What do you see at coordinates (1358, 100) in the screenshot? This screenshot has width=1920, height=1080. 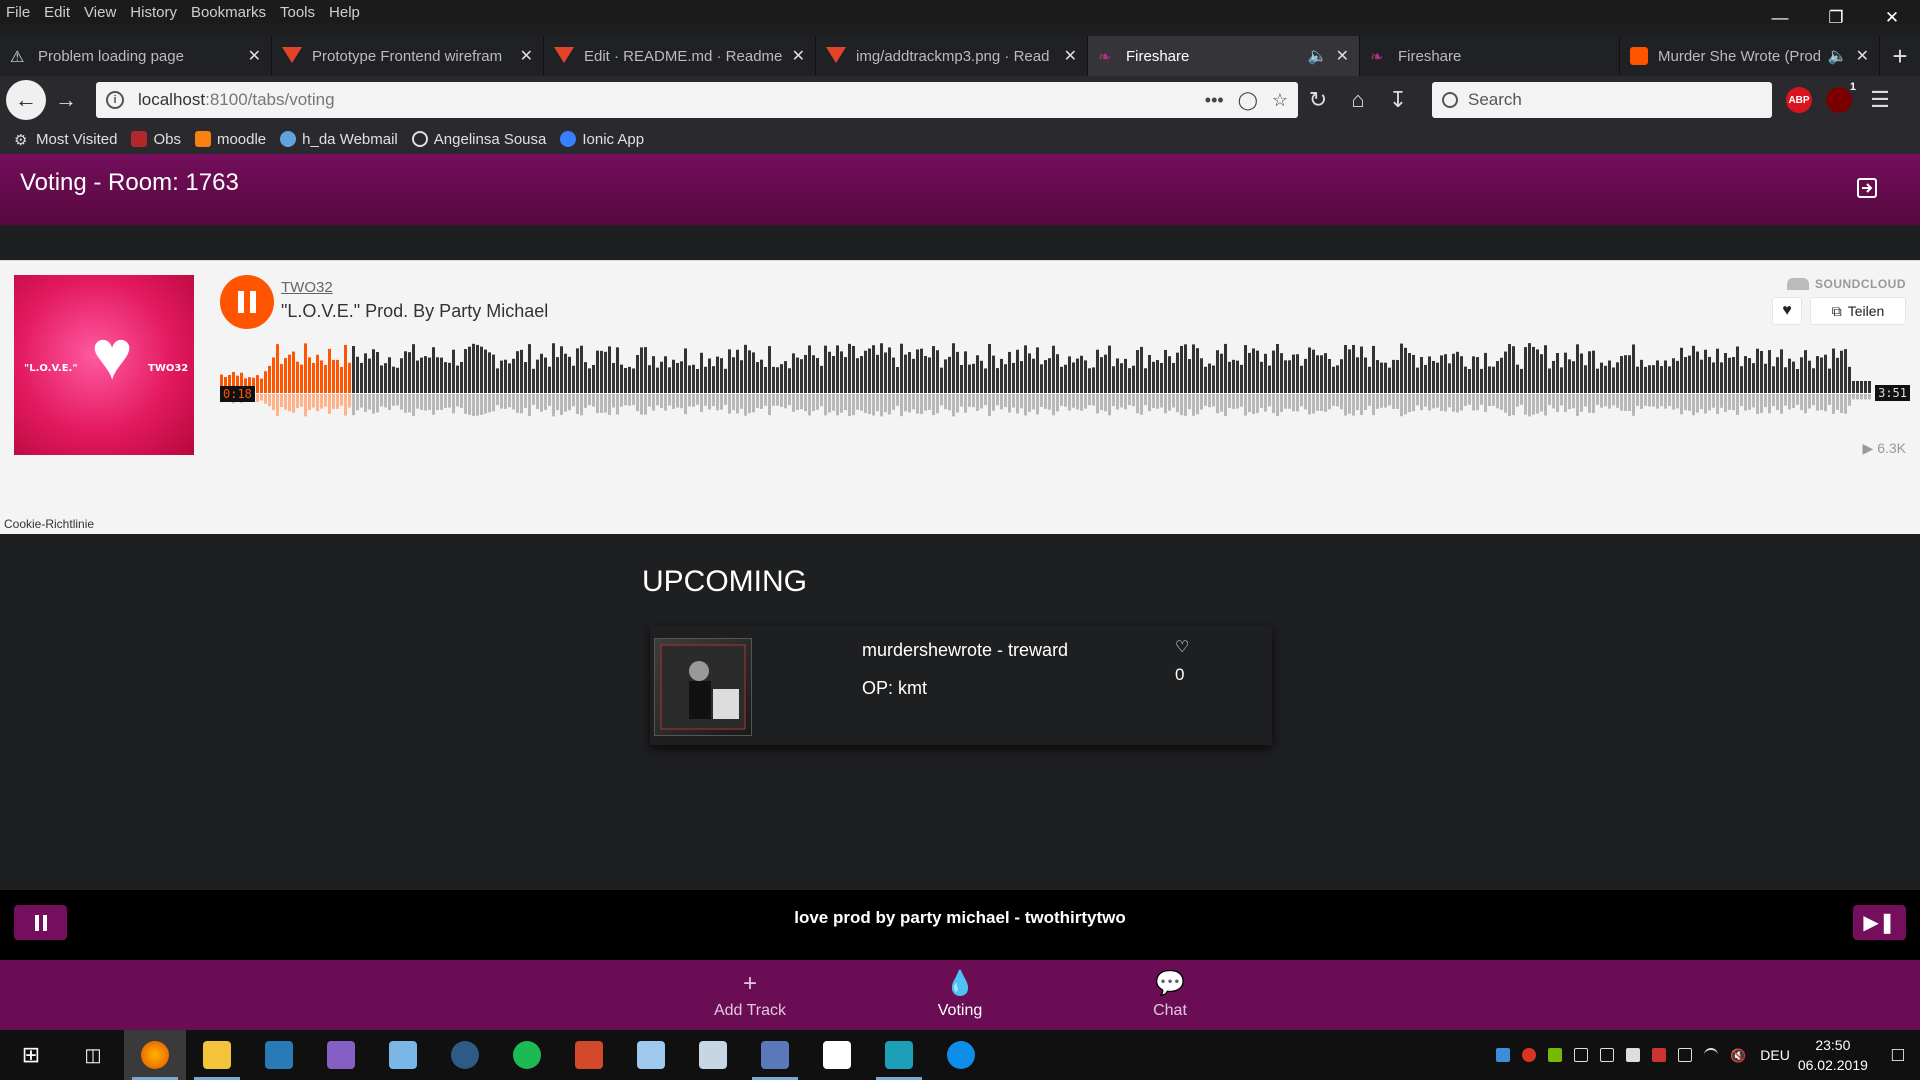 I see `home-icon: ⌂` at bounding box center [1358, 100].